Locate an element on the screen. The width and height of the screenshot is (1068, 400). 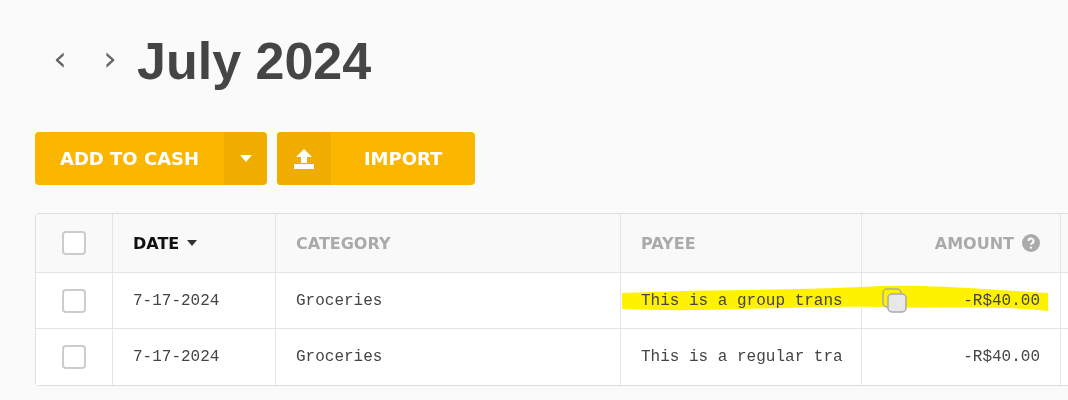
month-title: July 2024 is located at coordinates (254, 61).